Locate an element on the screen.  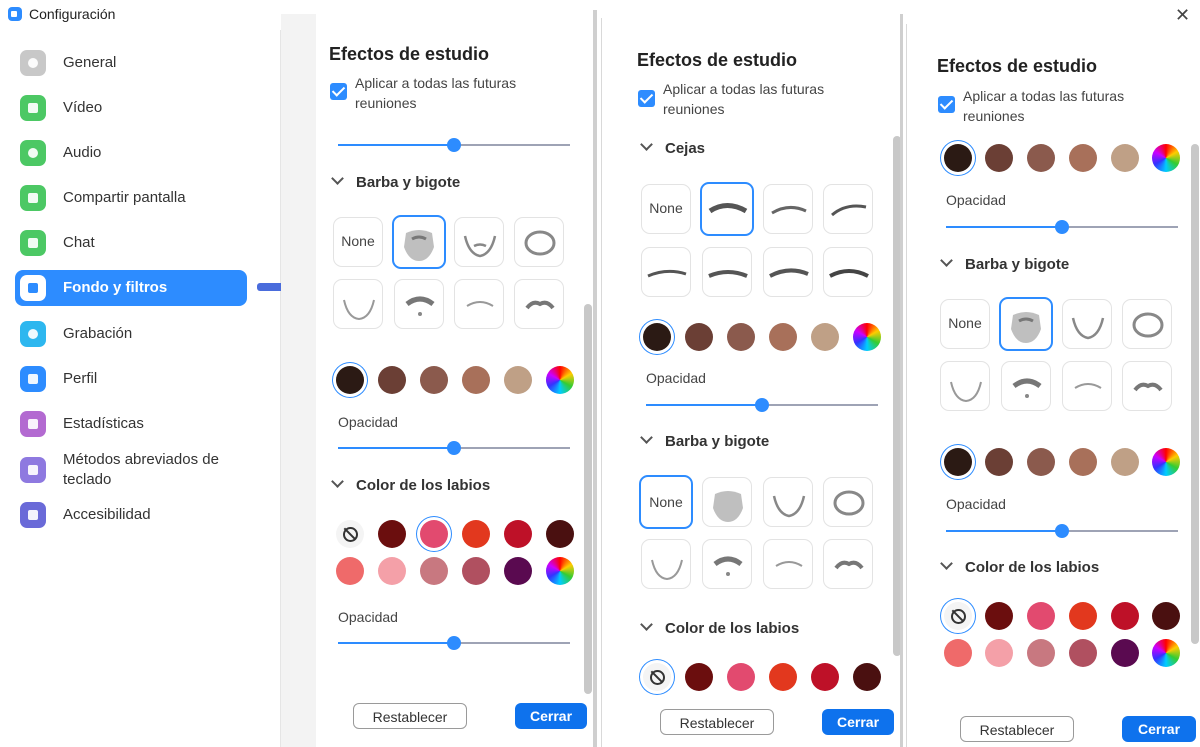
sidebar-item-general: General is located at coordinates (131, 63).